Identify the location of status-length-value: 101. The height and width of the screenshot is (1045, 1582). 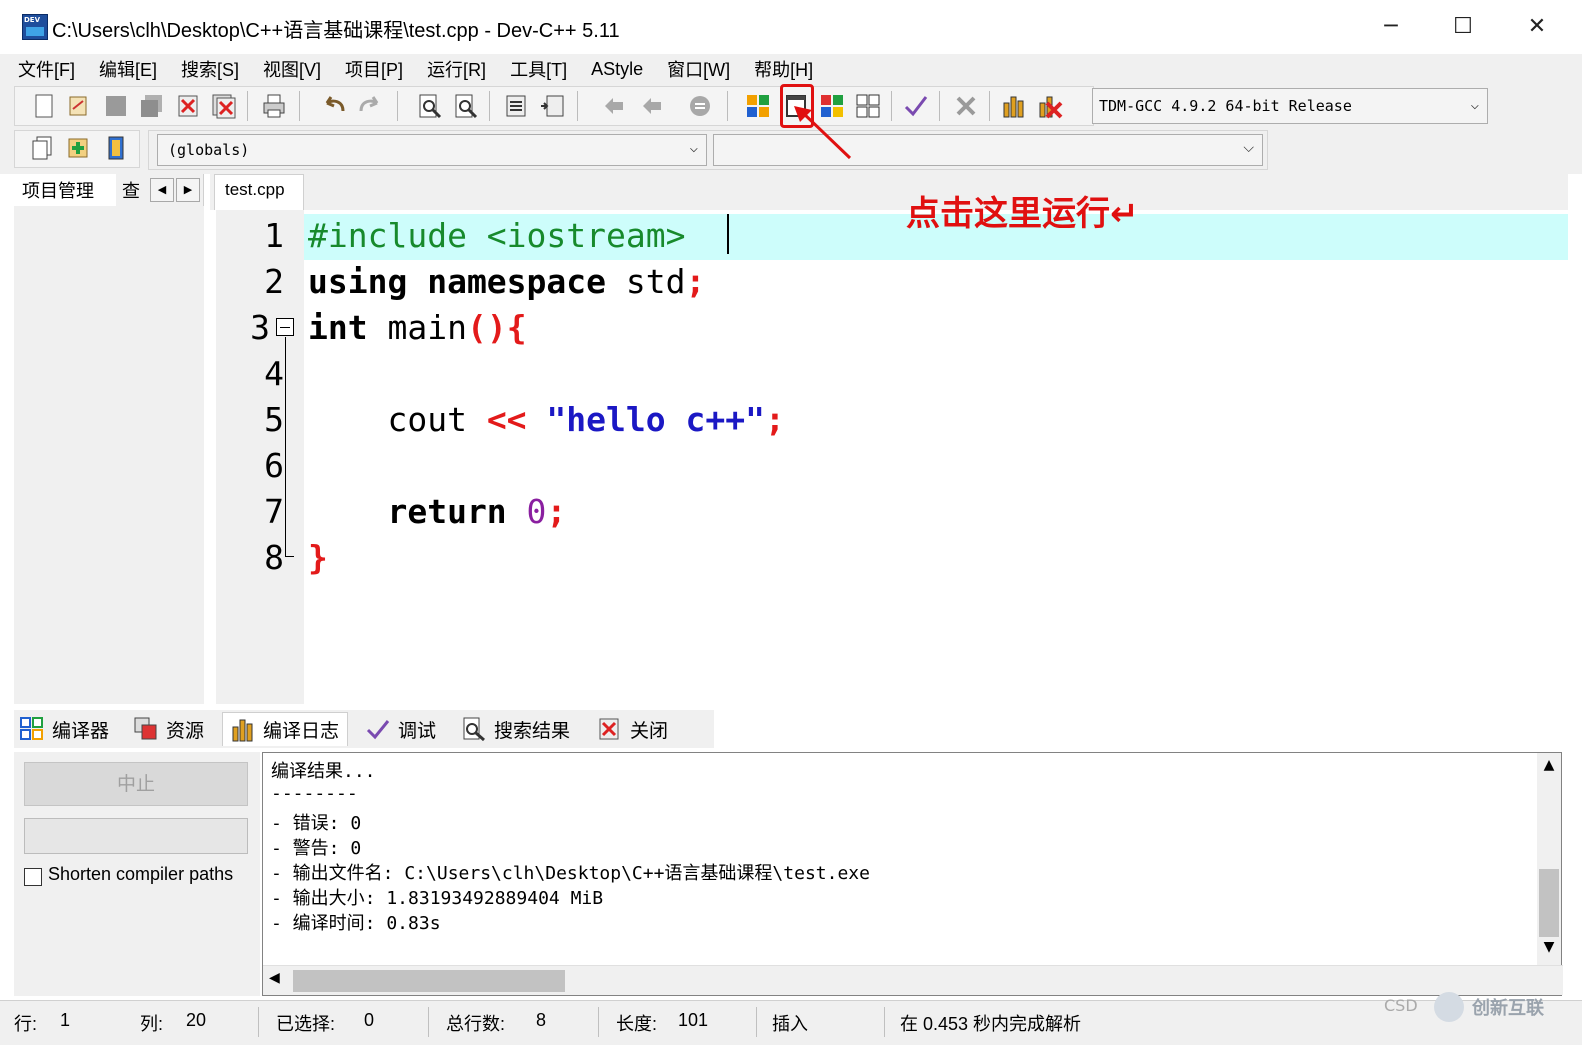
(693, 1020).